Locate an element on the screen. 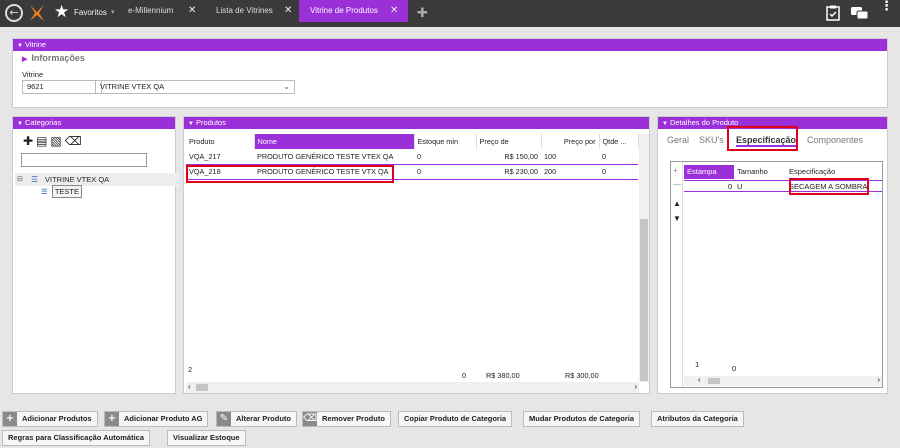 This screenshot has height=448, width=900. tab-componentes: Componentes is located at coordinates (835, 140).